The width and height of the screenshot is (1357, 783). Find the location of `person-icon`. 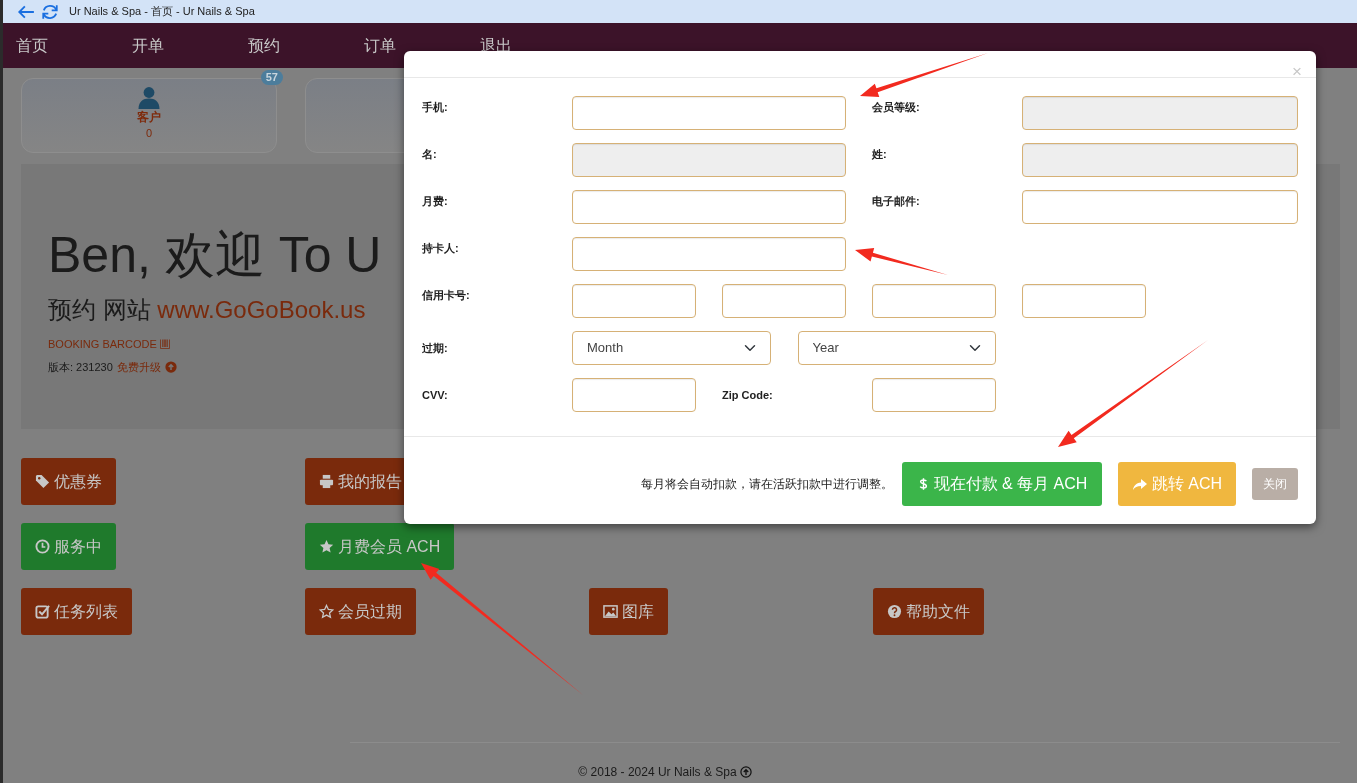

person-icon is located at coordinates (149, 97).